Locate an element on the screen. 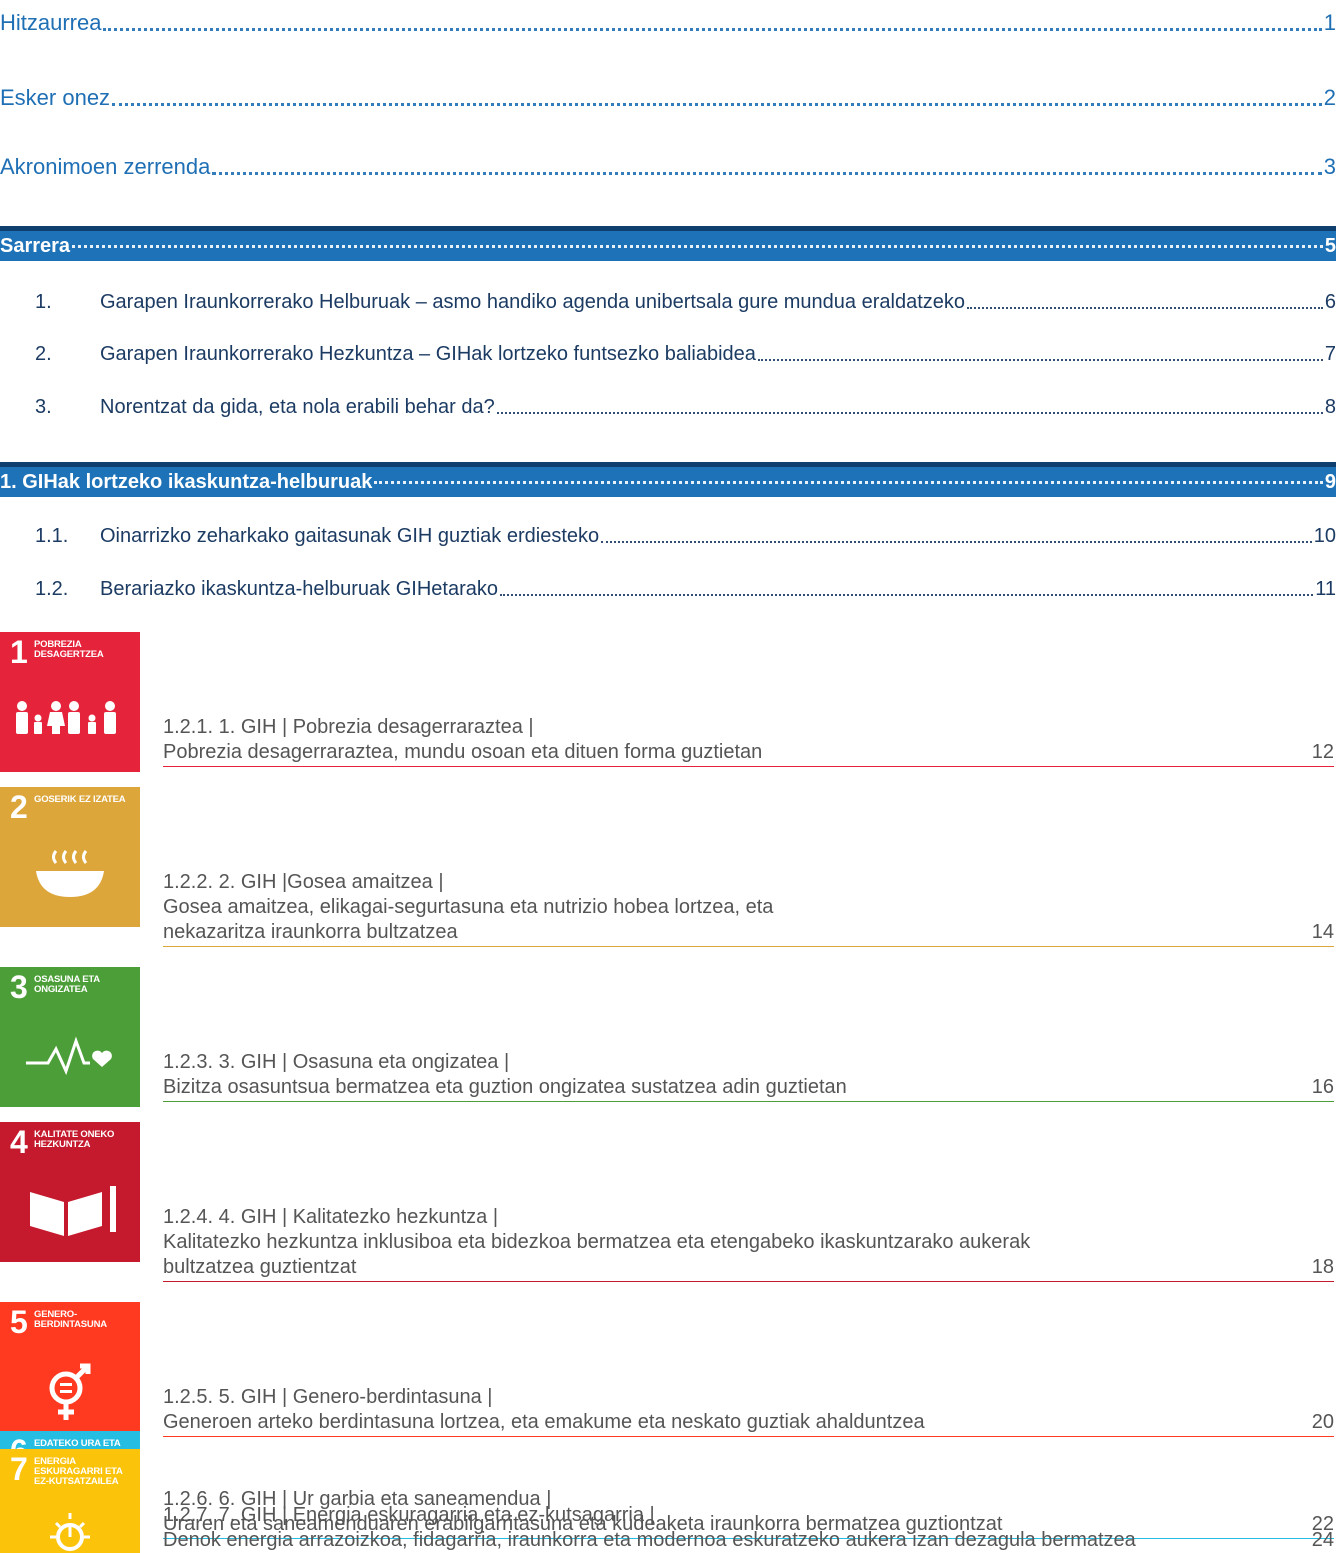 This screenshot has width=1336, height=1553. subentry-page: 7 is located at coordinates (1330, 354).